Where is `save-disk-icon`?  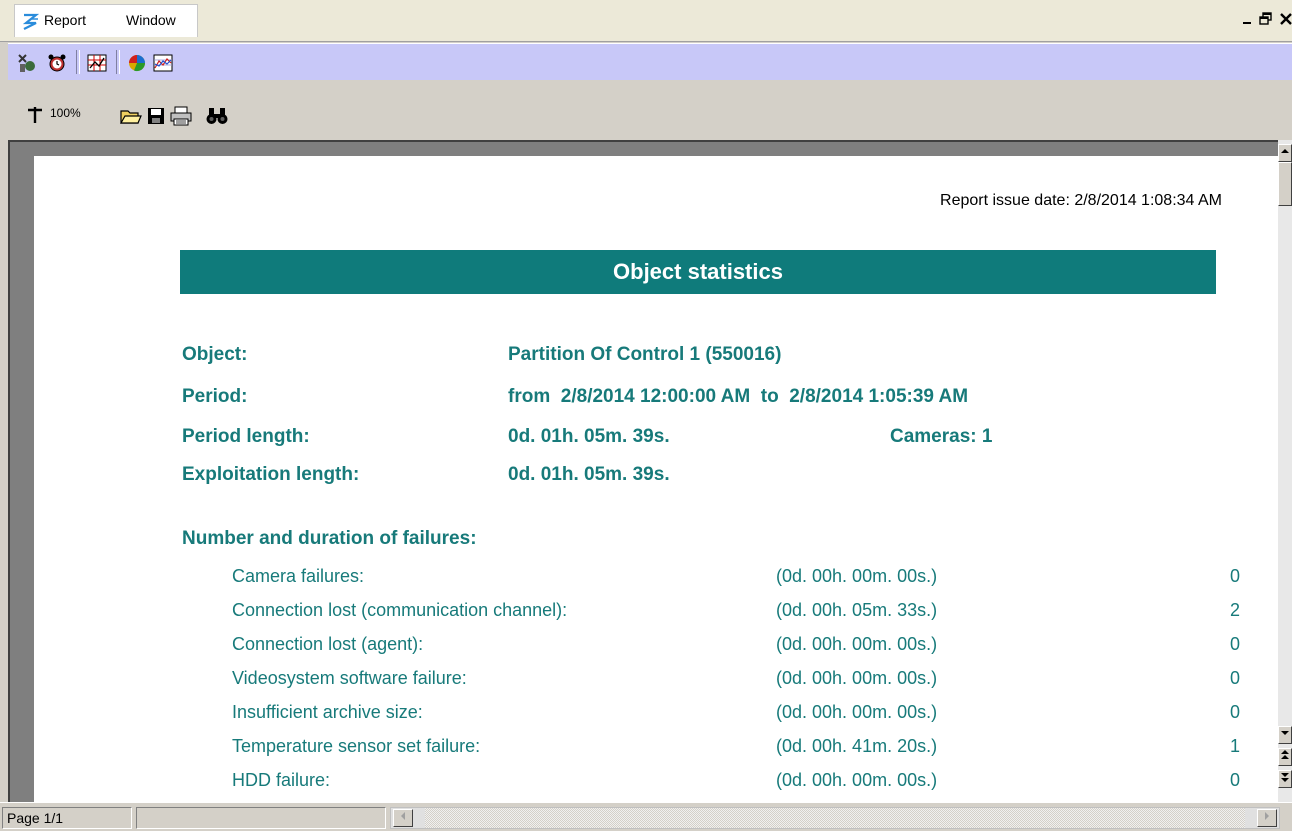
save-disk-icon is located at coordinates (156, 116).